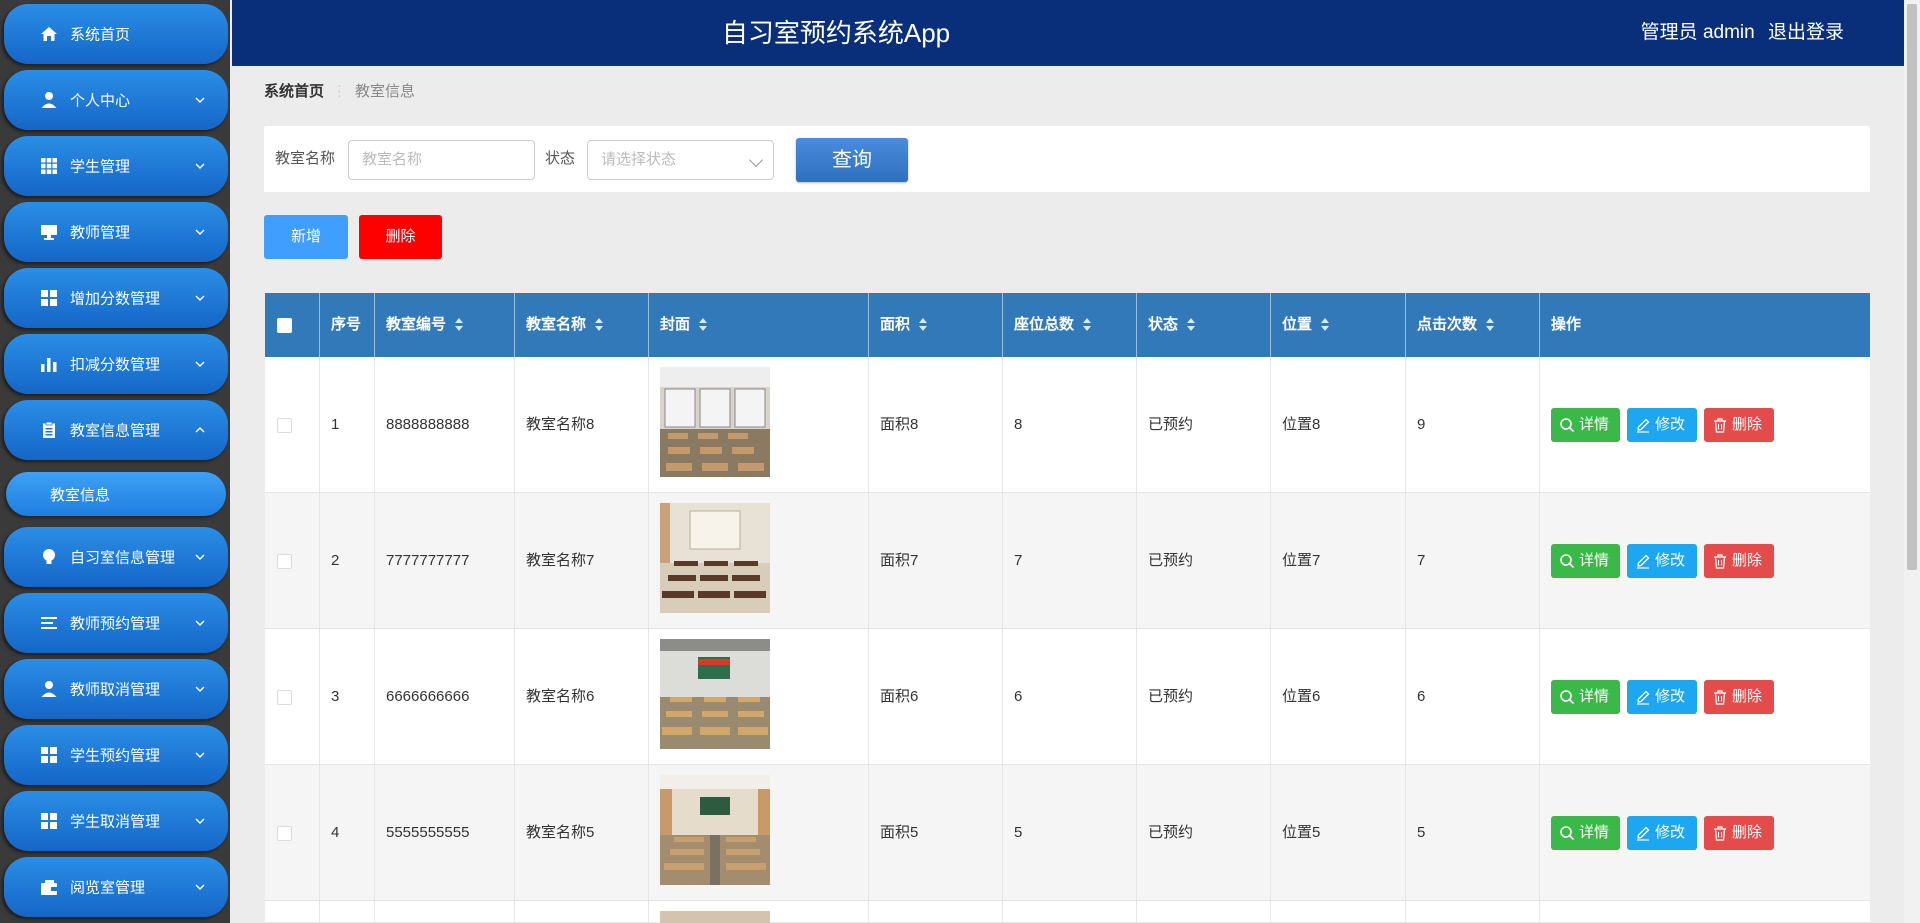 The image size is (1920, 923). I want to click on cell-area: 面积8, so click(936, 425).